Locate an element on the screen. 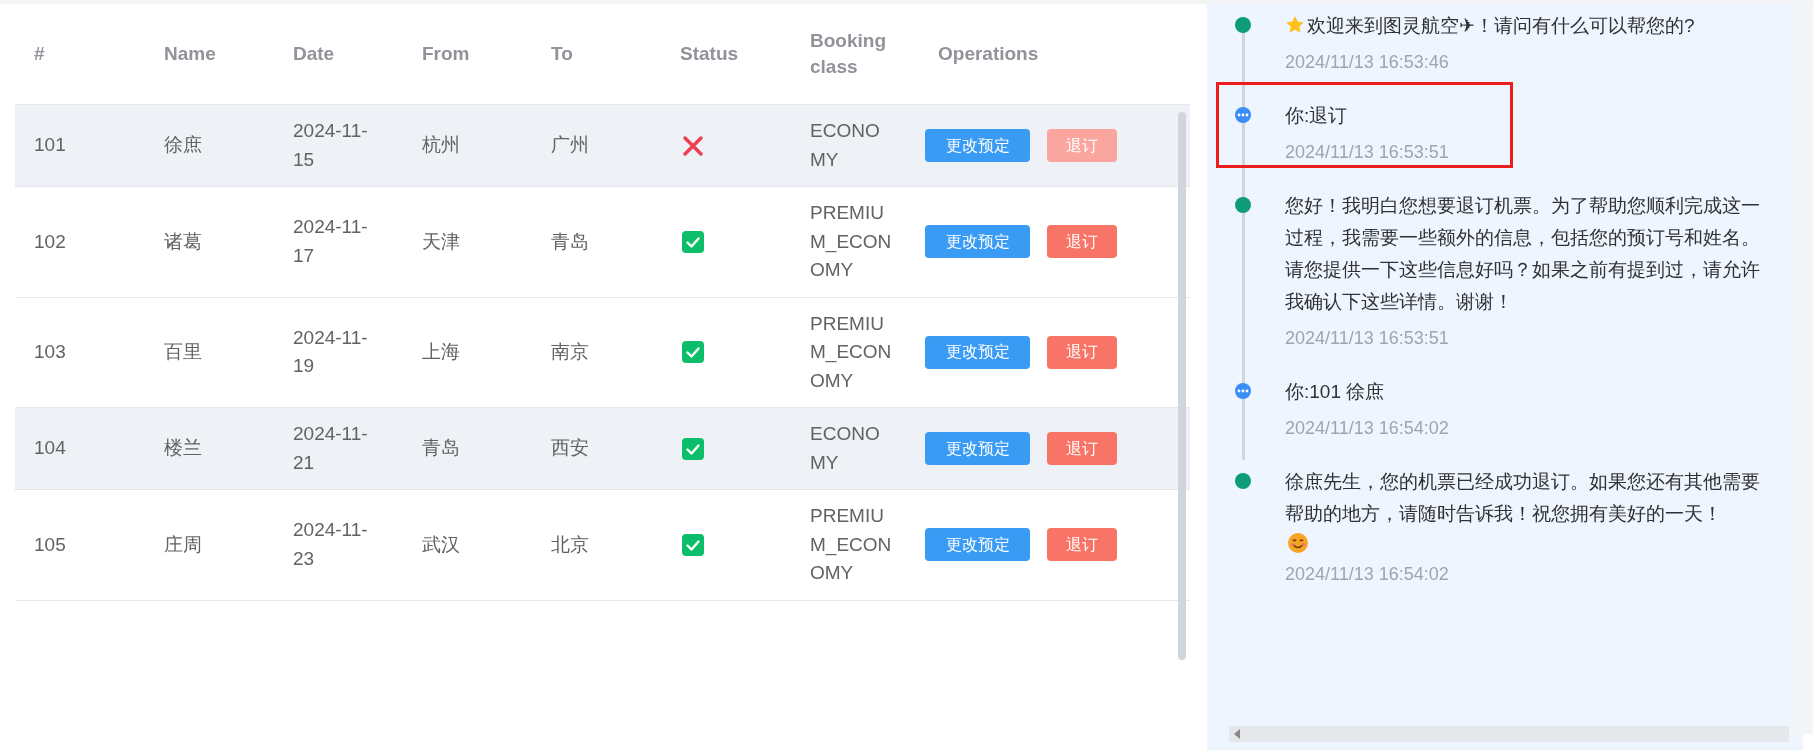  message-text: 你:退订 is located at coordinates (1316, 115).